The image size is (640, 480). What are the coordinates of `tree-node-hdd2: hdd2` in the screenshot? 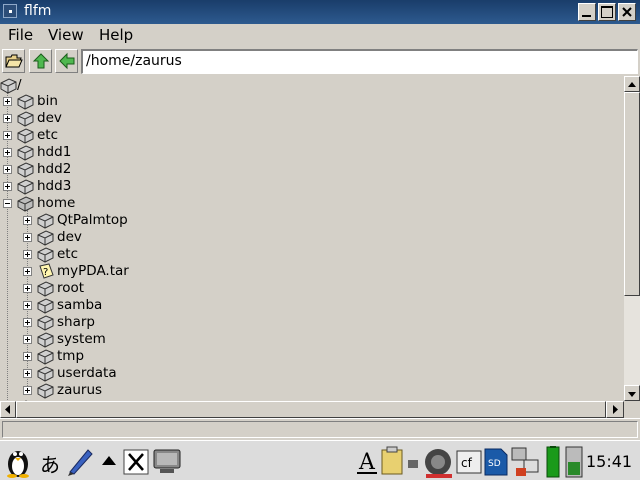 It's located at (60, 169).